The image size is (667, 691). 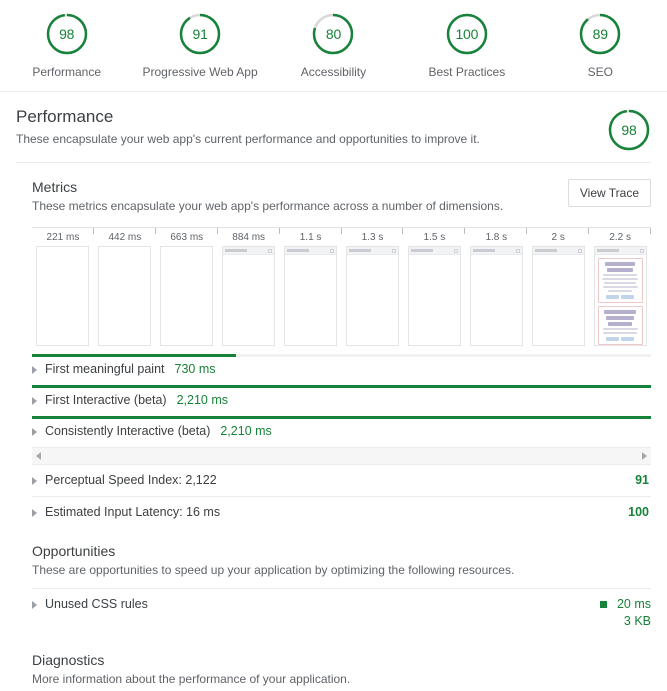 I want to click on score-label: Accessibility, so click(x=333, y=72).